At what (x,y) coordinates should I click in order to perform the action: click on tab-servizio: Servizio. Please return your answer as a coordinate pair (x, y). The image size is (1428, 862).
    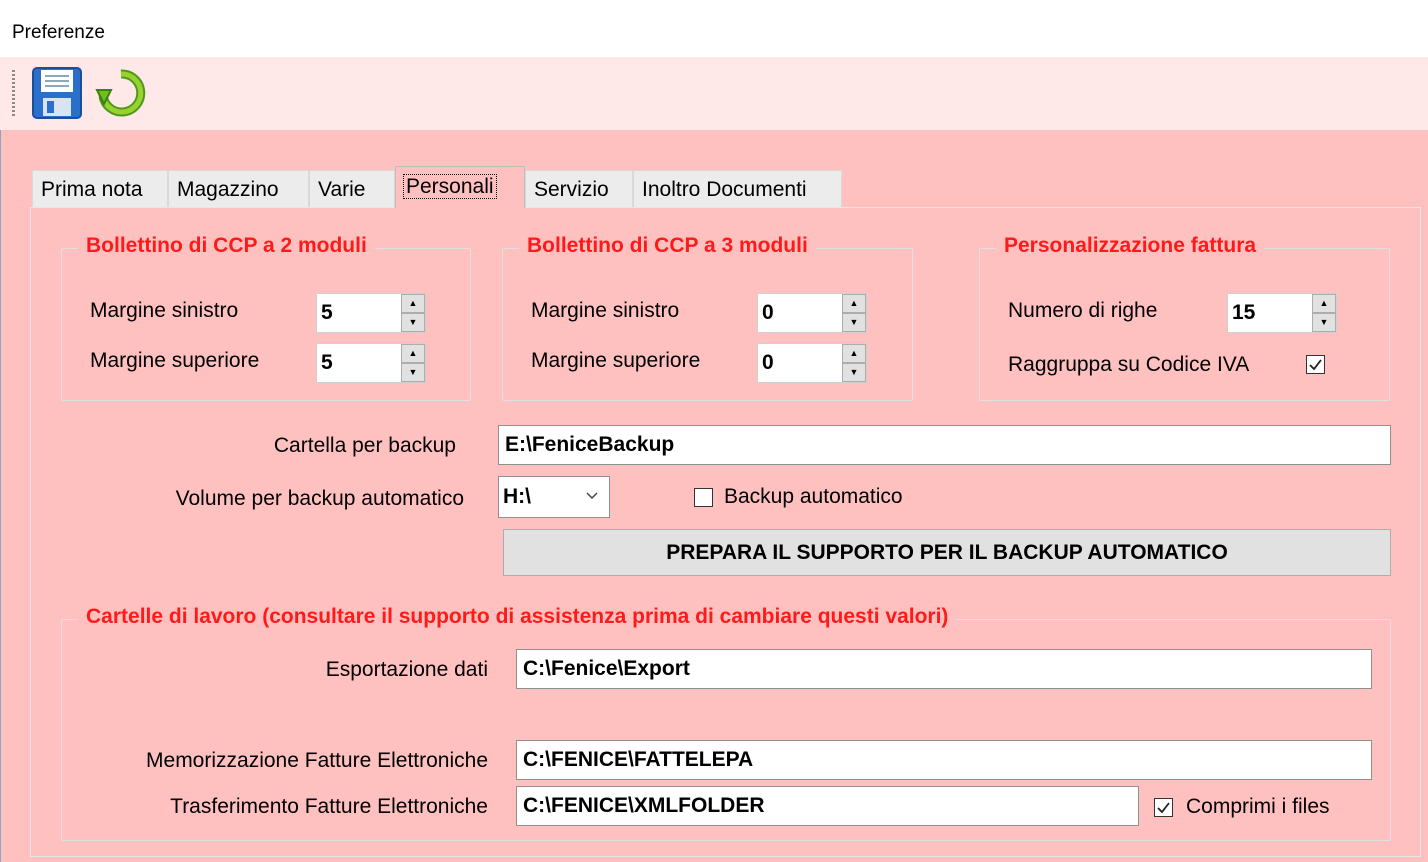
    Looking at the image, I should click on (579, 189).